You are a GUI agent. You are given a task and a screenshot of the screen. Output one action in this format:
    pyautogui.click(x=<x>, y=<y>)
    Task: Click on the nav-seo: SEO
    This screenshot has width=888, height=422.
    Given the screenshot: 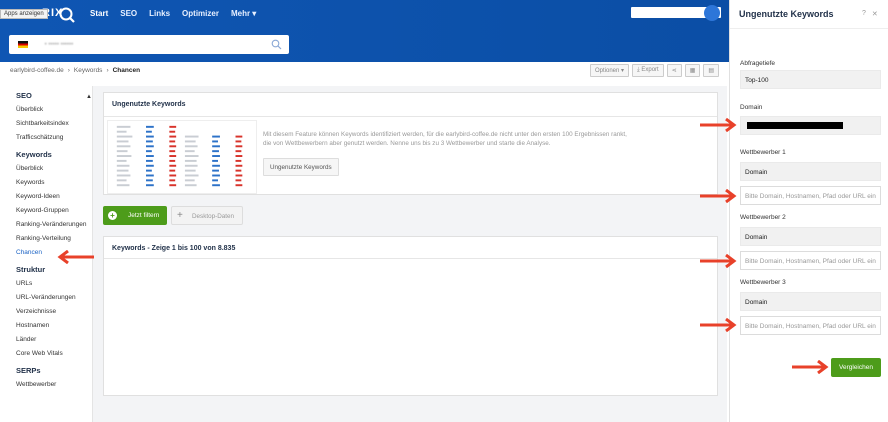 What is the action you would take?
    pyautogui.click(x=128, y=13)
    